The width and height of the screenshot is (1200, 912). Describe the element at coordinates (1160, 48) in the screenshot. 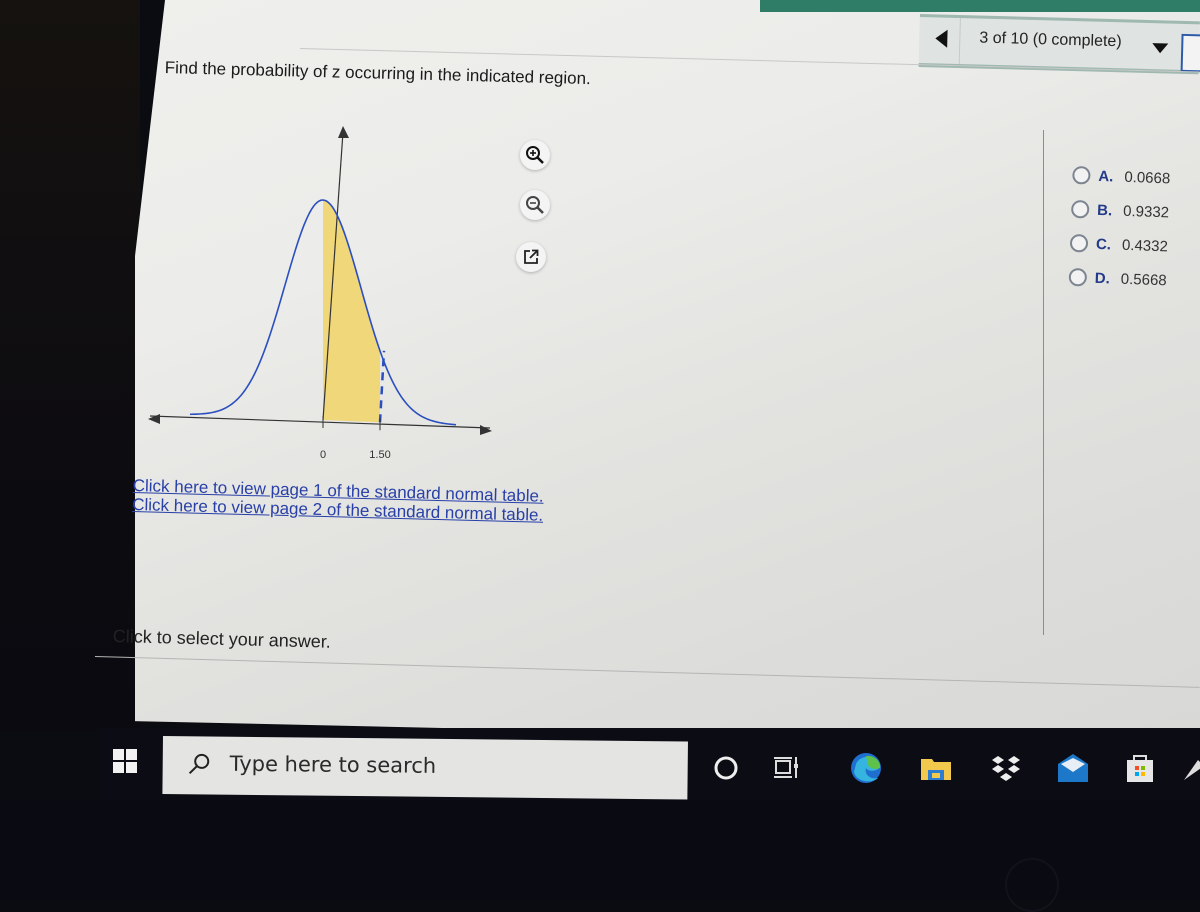

I see `question-dropdown-icon` at that location.